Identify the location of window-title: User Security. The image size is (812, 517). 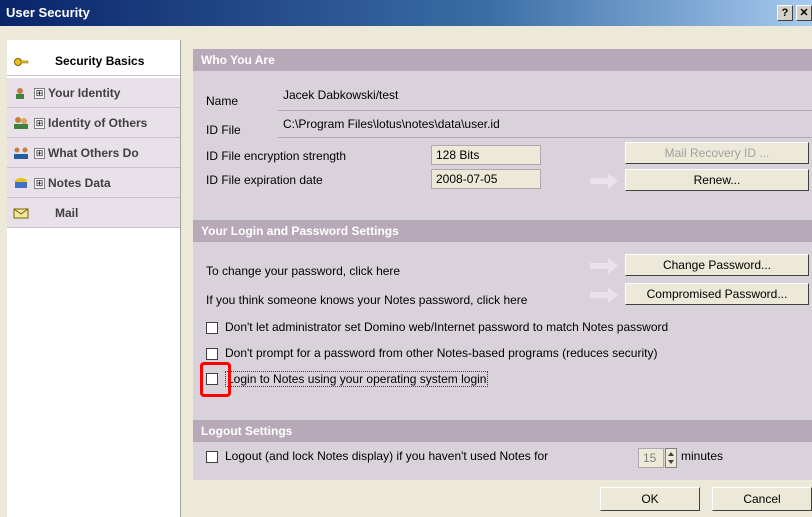
(48, 12).